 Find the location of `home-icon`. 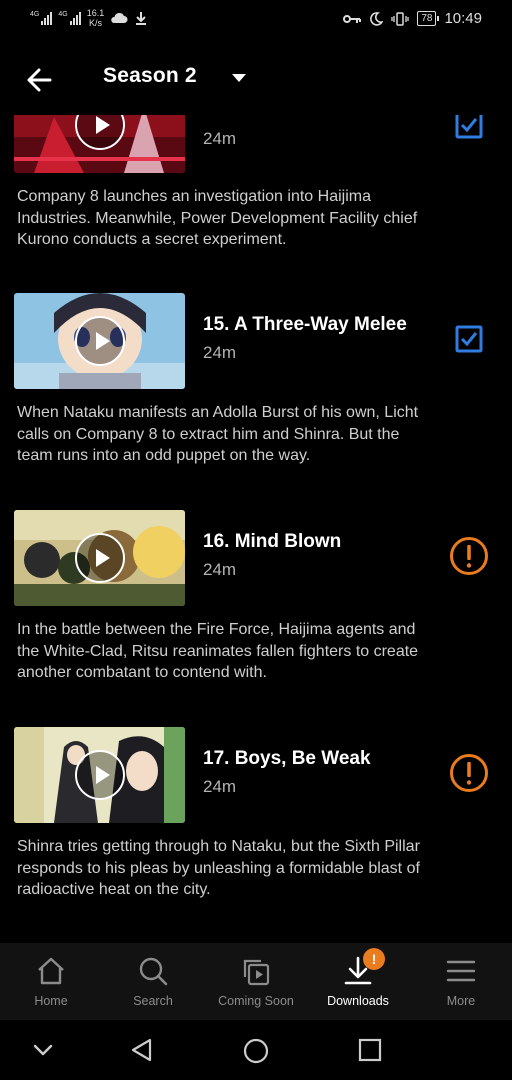

home-icon is located at coordinates (51, 971).